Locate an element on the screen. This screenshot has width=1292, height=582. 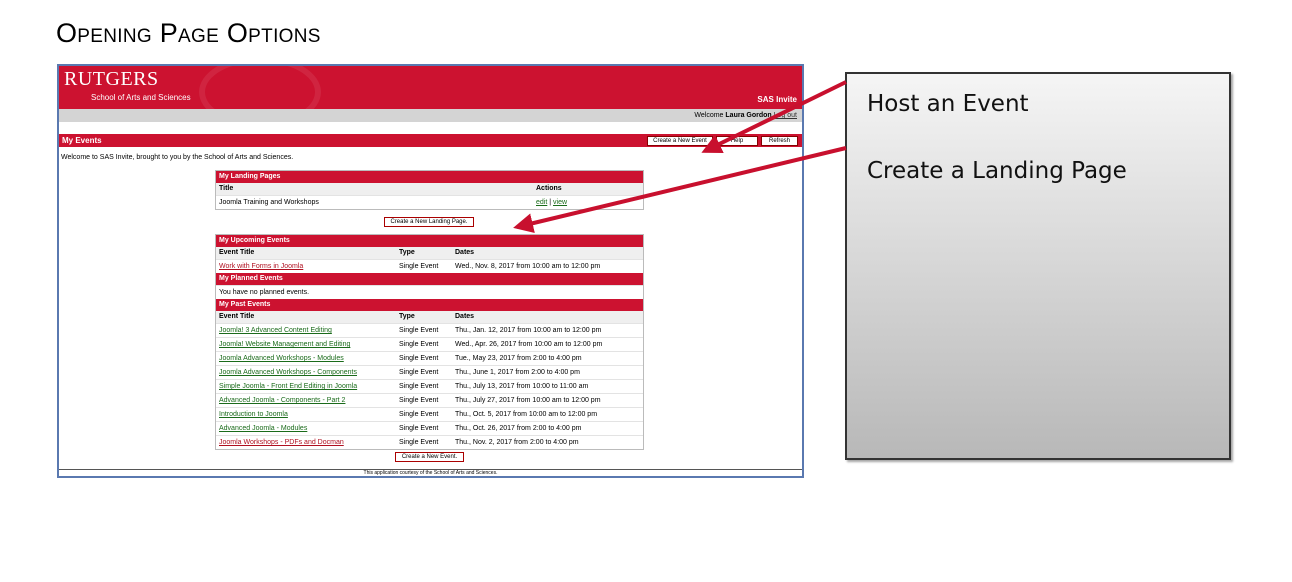
callout-arrows is located at coordinates (680, 156).